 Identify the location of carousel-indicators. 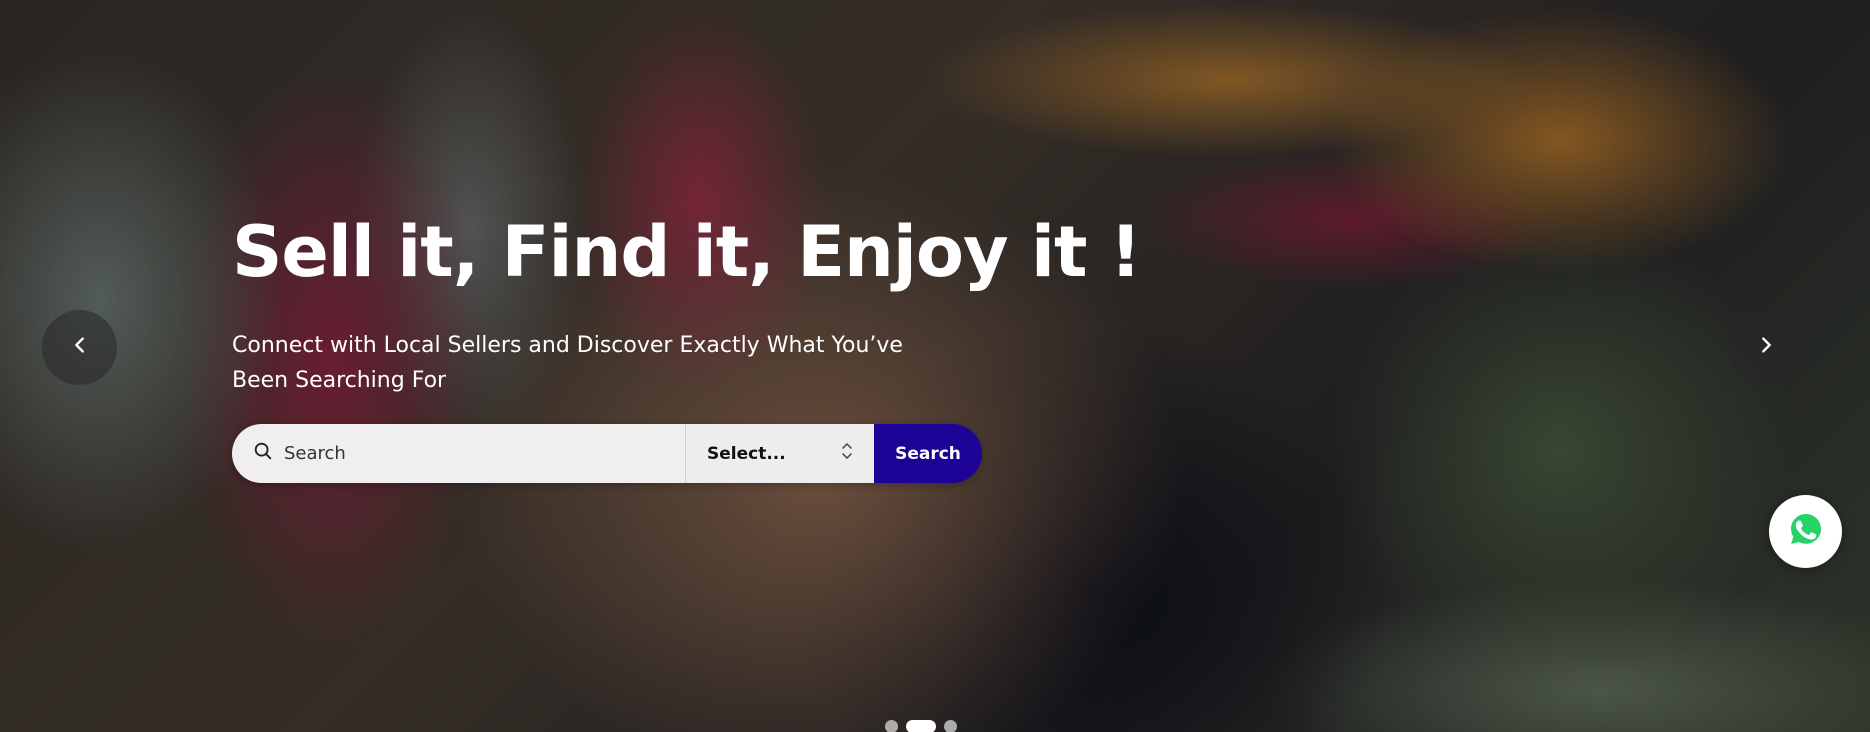
(921, 726).